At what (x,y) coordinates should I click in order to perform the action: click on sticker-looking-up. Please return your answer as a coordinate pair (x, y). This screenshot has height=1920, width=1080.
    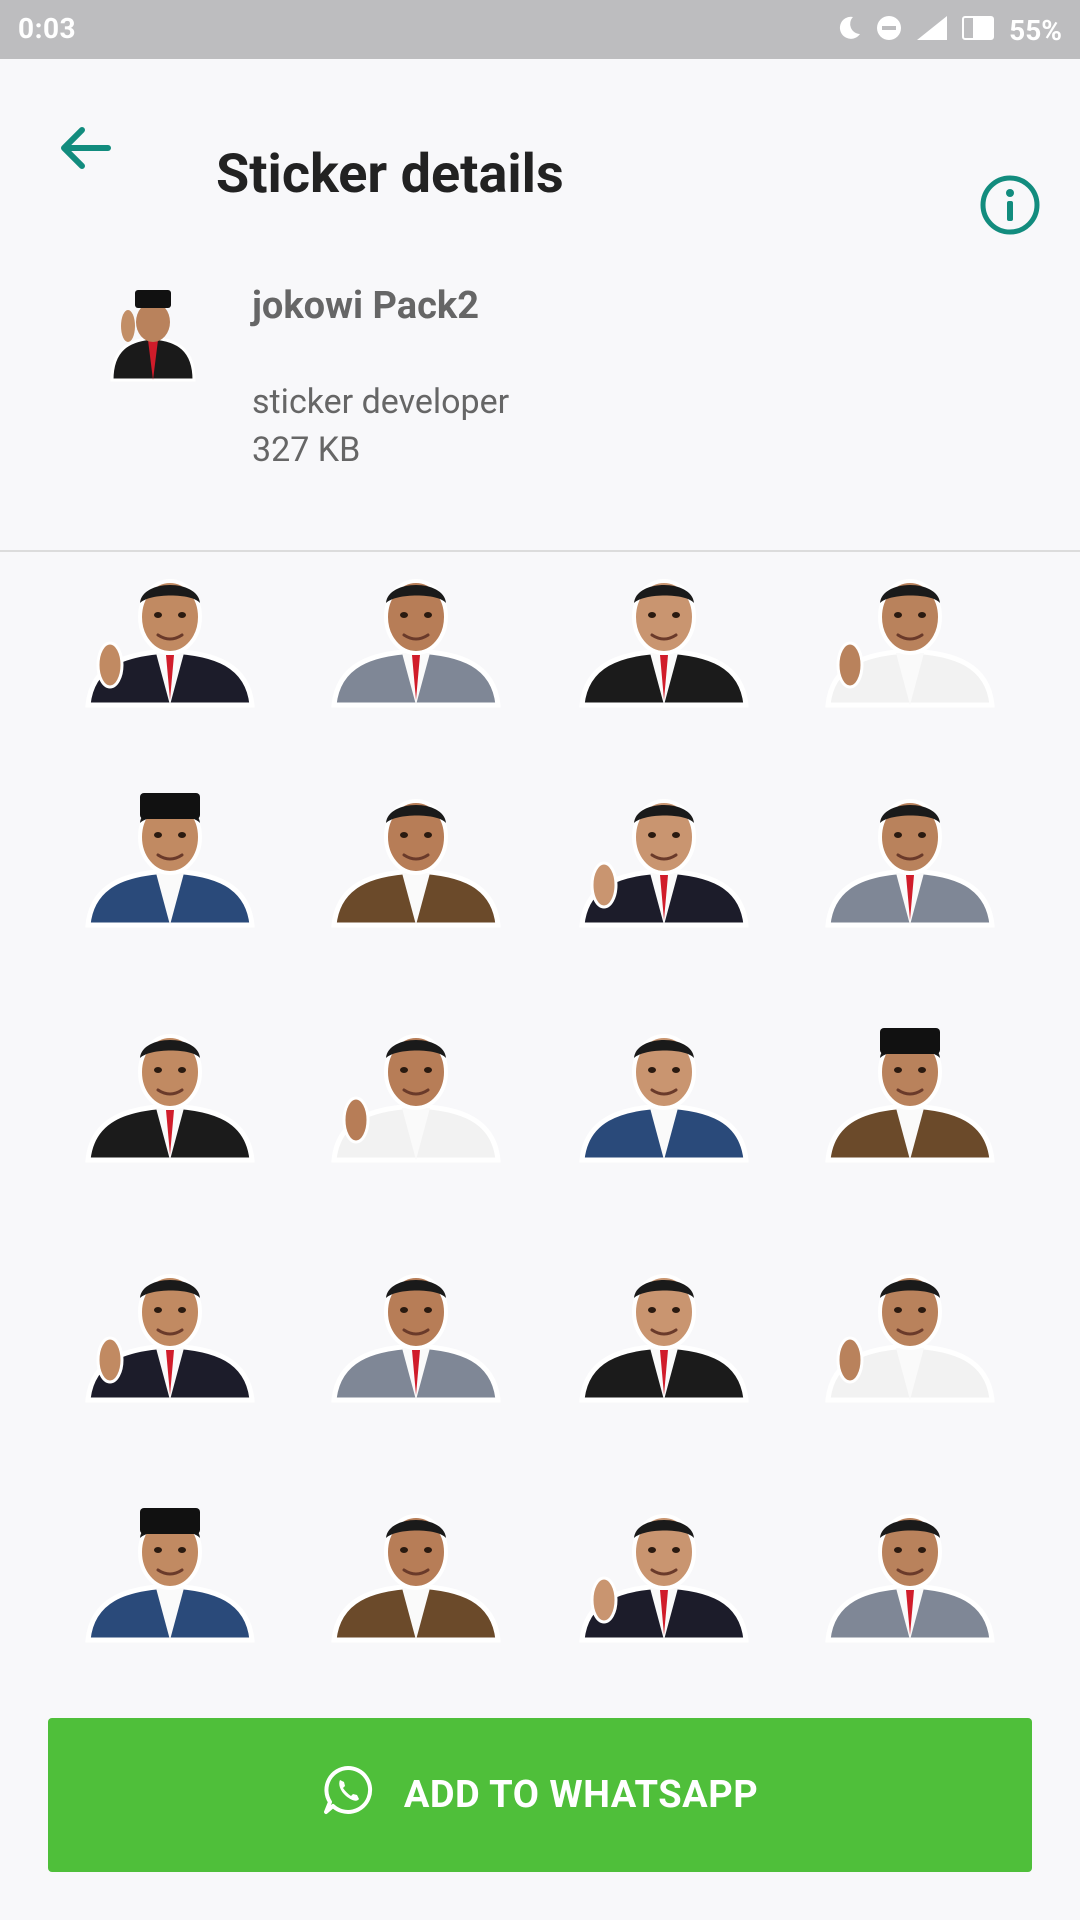
    Looking at the image, I should click on (416, 1090).